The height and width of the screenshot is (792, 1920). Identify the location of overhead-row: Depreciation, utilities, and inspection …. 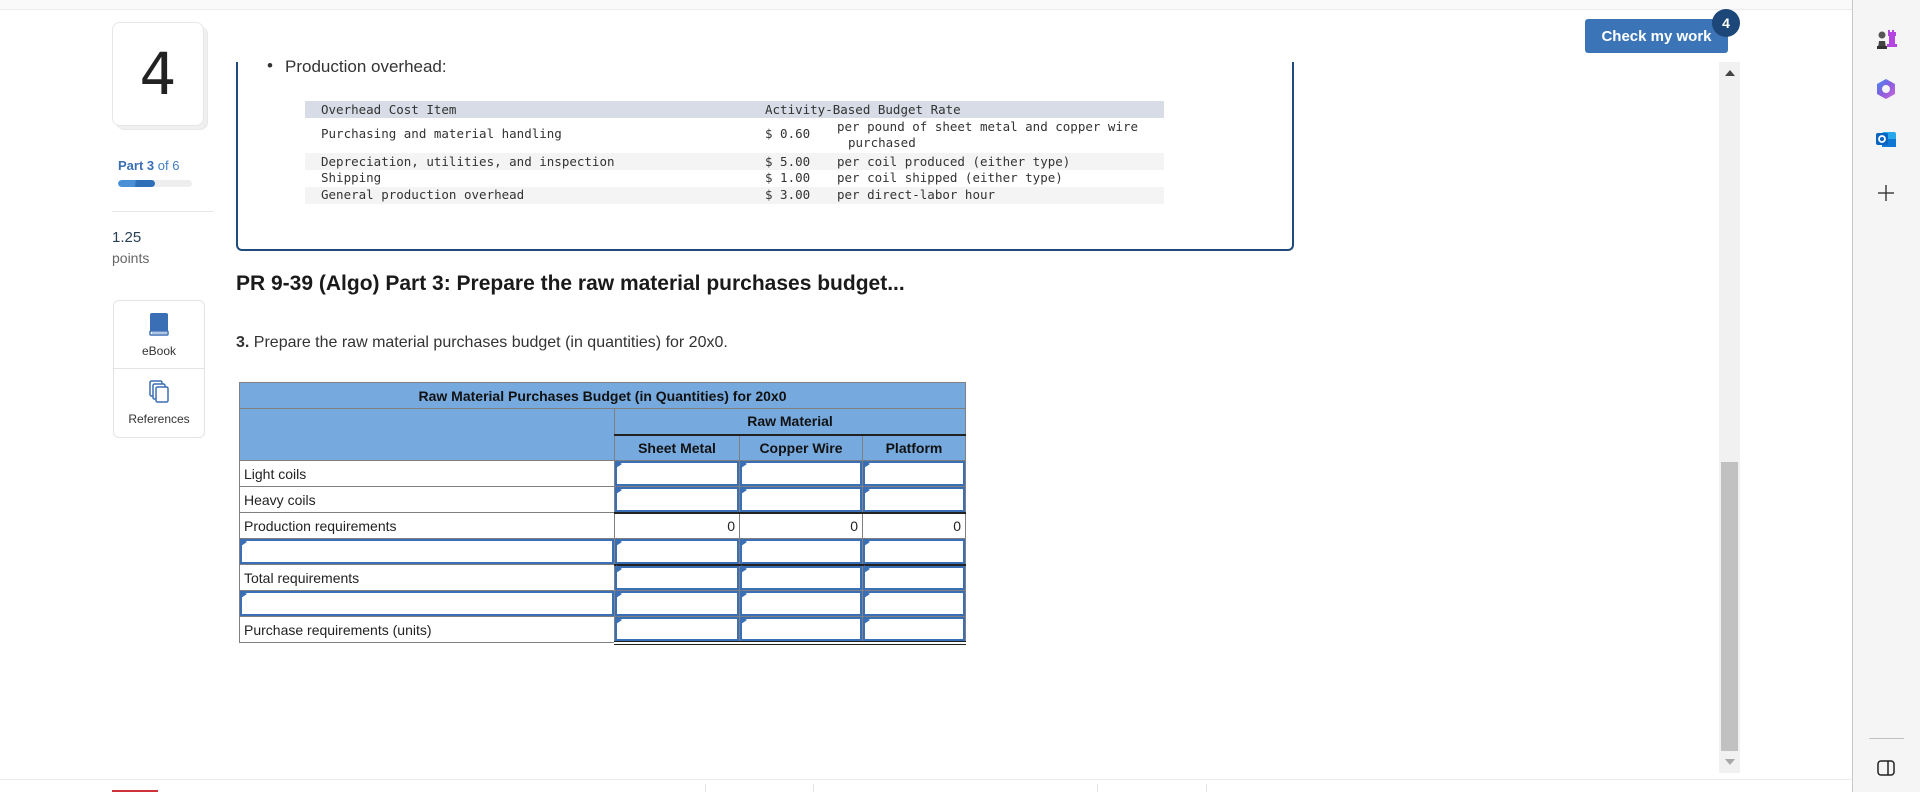
(734, 161).